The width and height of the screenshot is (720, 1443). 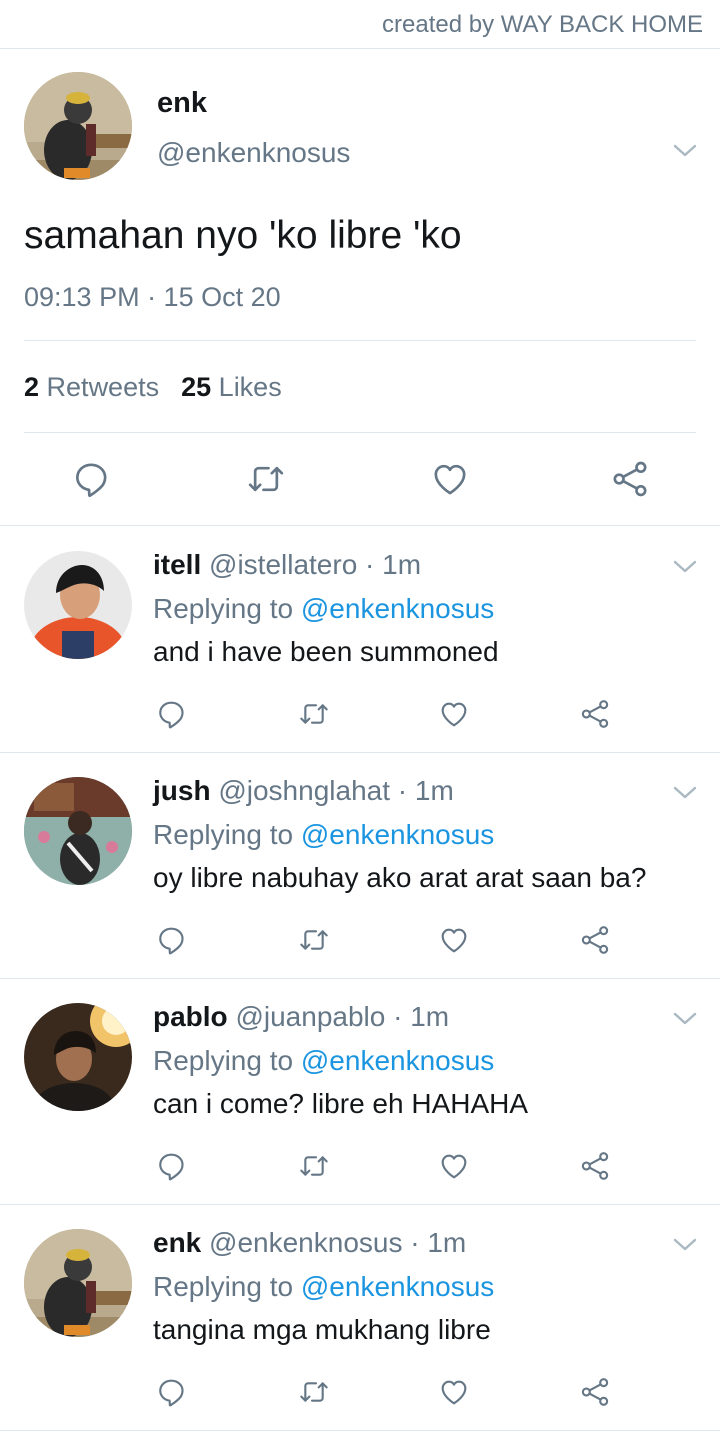 I want to click on like-count: 25, so click(x=196, y=387).